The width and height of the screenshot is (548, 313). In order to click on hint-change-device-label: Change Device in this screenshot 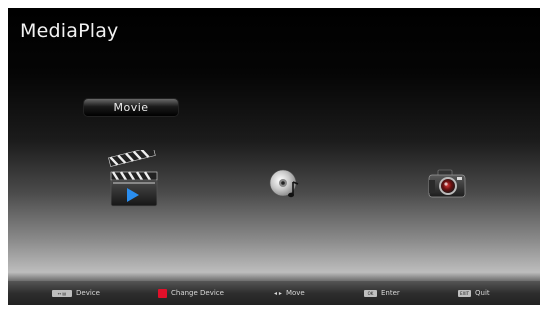, I will do `click(197, 293)`.